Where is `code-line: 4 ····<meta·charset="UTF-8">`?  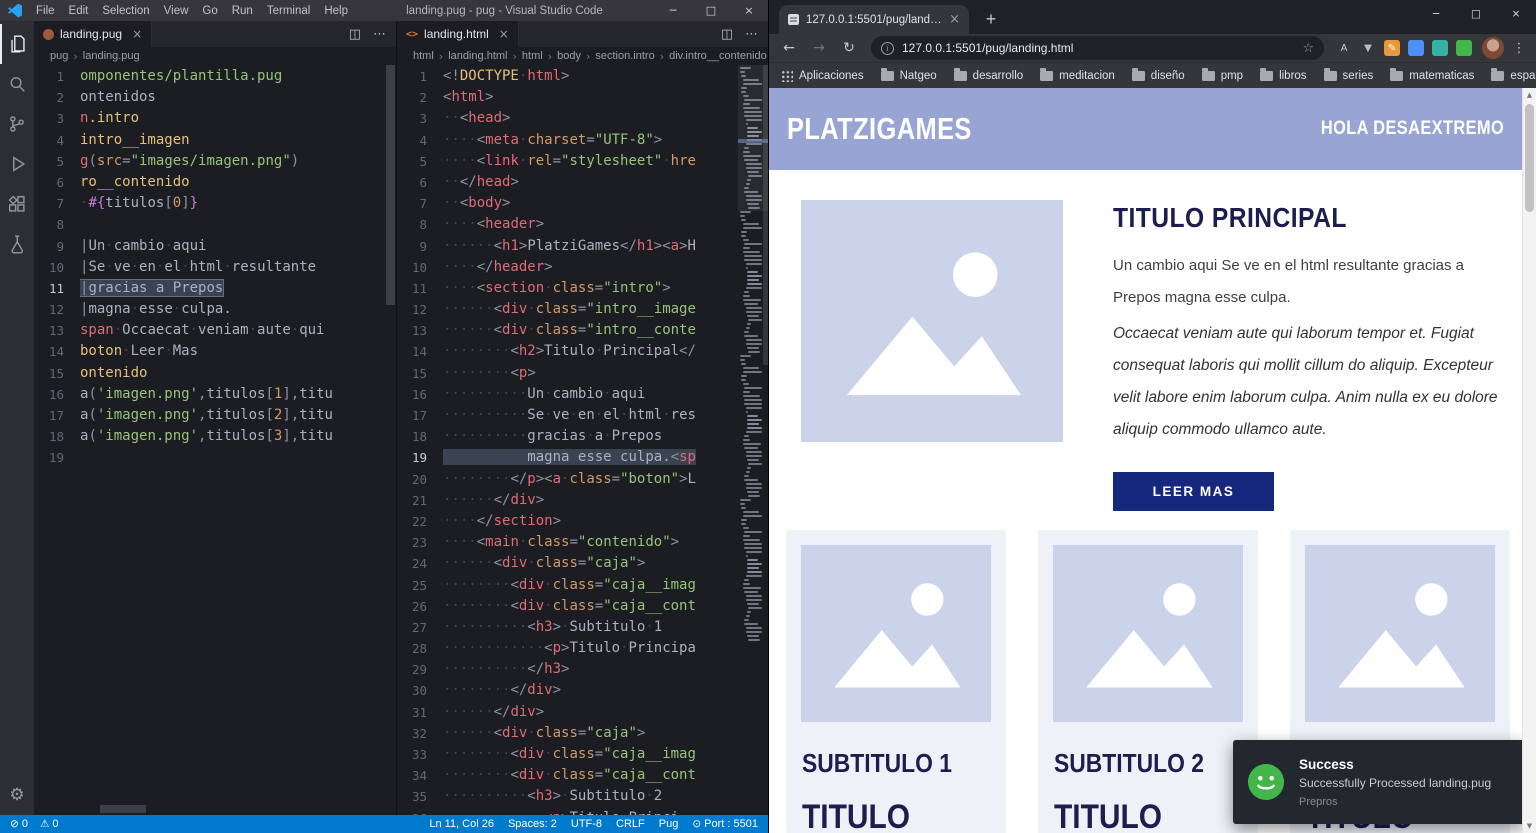 code-line: 4 ····<meta·charset="UTF-8"> is located at coordinates (567, 140).